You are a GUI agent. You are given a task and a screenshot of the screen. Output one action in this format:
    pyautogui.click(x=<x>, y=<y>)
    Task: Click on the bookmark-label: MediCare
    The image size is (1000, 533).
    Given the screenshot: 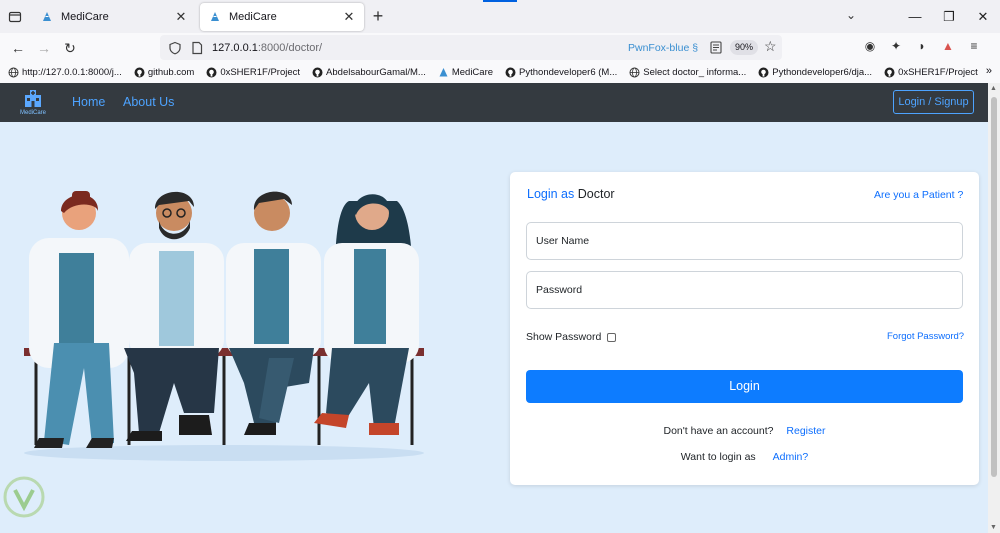 What is the action you would take?
    pyautogui.click(x=472, y=72)
    